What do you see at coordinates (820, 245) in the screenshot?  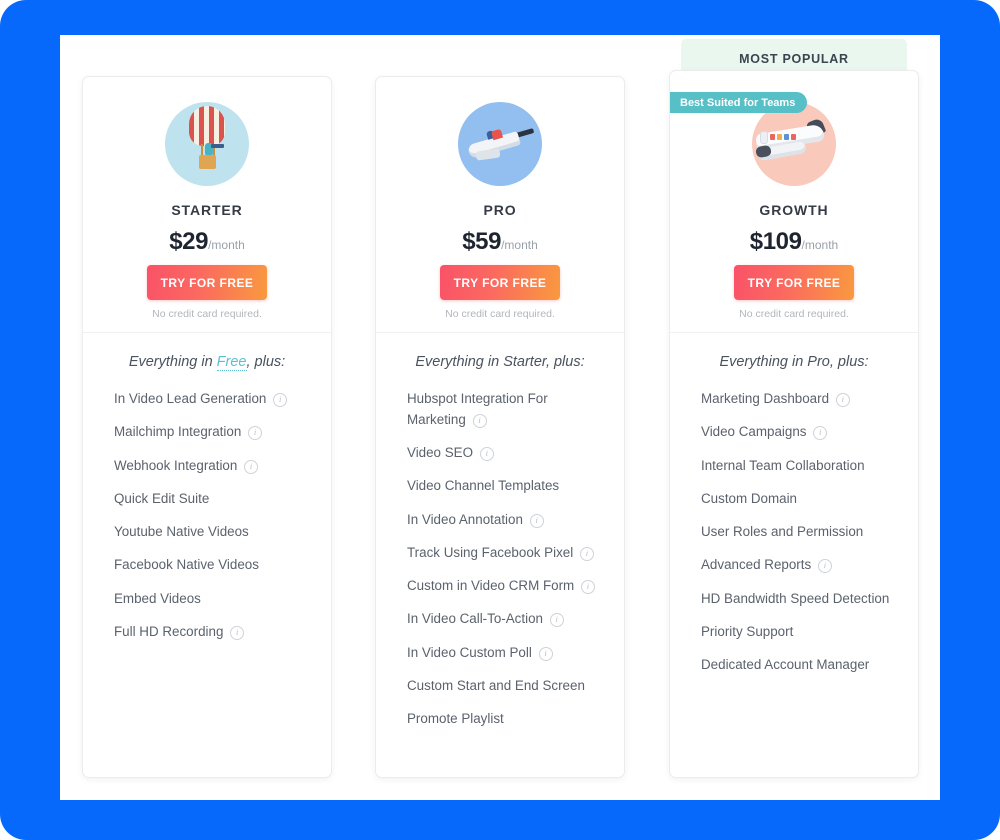 I see `price-period-growth: /month` at bounding box center [820, 245].